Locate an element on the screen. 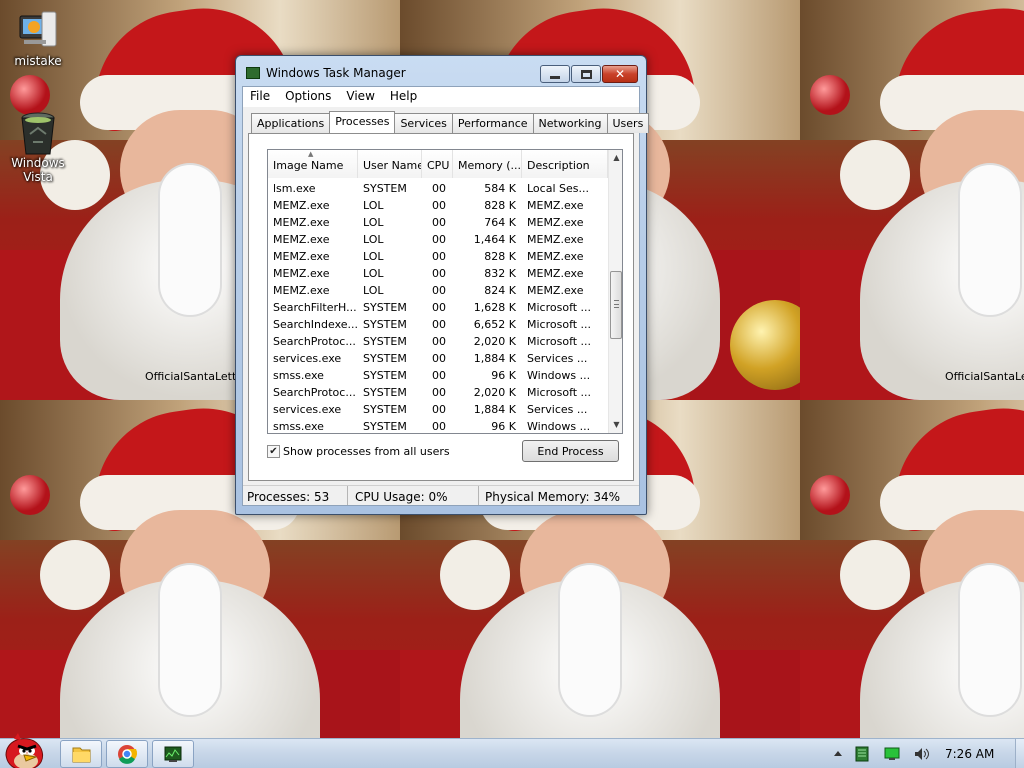 This screenshot has height=768, width=1024. maximize-icon is located at coordinates (586, 74).